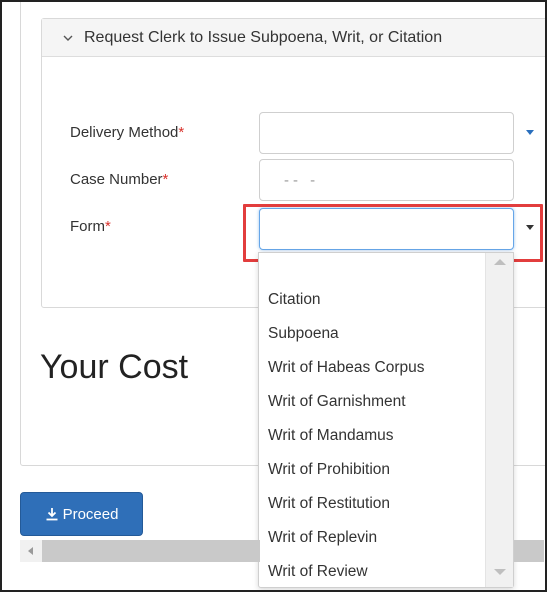  Describe the element at coordinates (529, 551) in the screenshot. I see `horizontal-scrollbar-thumb` at that location.